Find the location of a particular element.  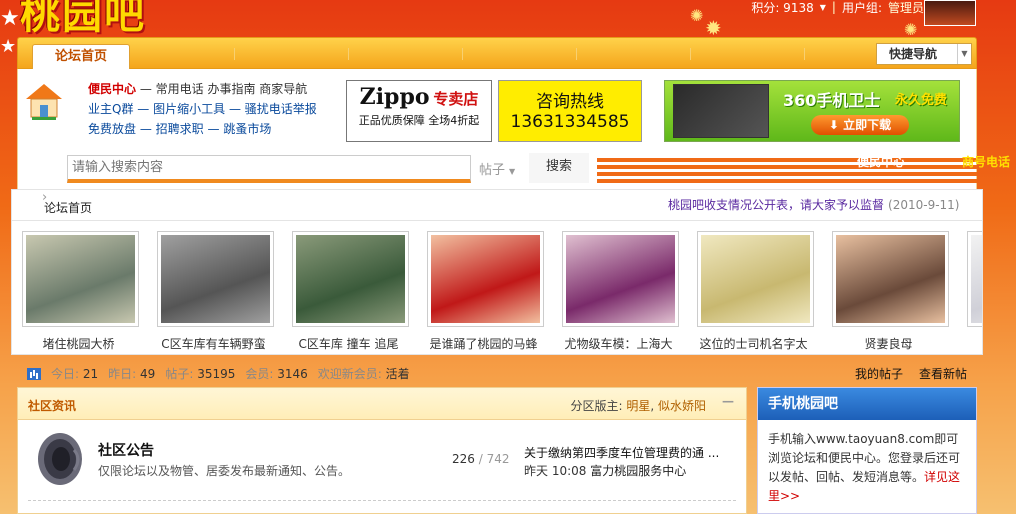

festive-banner: 桃园吧 ★ ★ ✺ ✹ ✺ 积分: 9138 ▼ | 用户组: 管理员 is located at coordinates (508, 28).